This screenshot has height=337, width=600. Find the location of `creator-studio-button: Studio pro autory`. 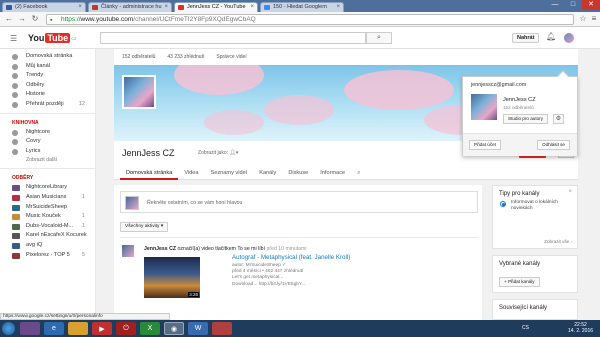

creator-studio-button: Studio pro autory is located at coordinates (525, 119).